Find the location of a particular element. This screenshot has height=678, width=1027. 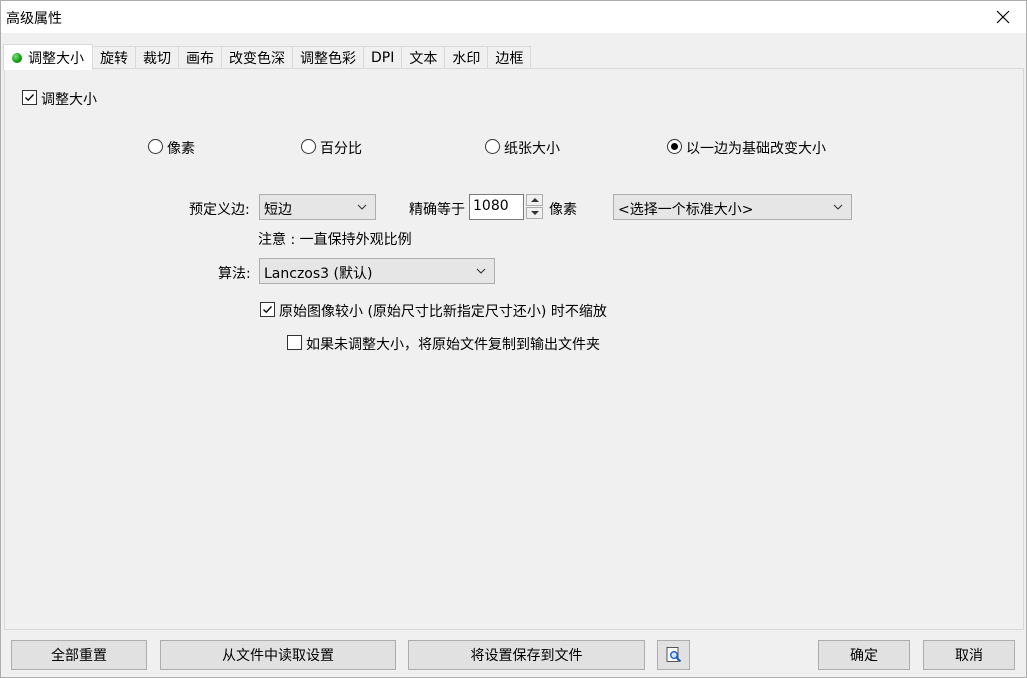

algorithm-value: Lanczos3 (默认) is located at coordinates (318, 274).